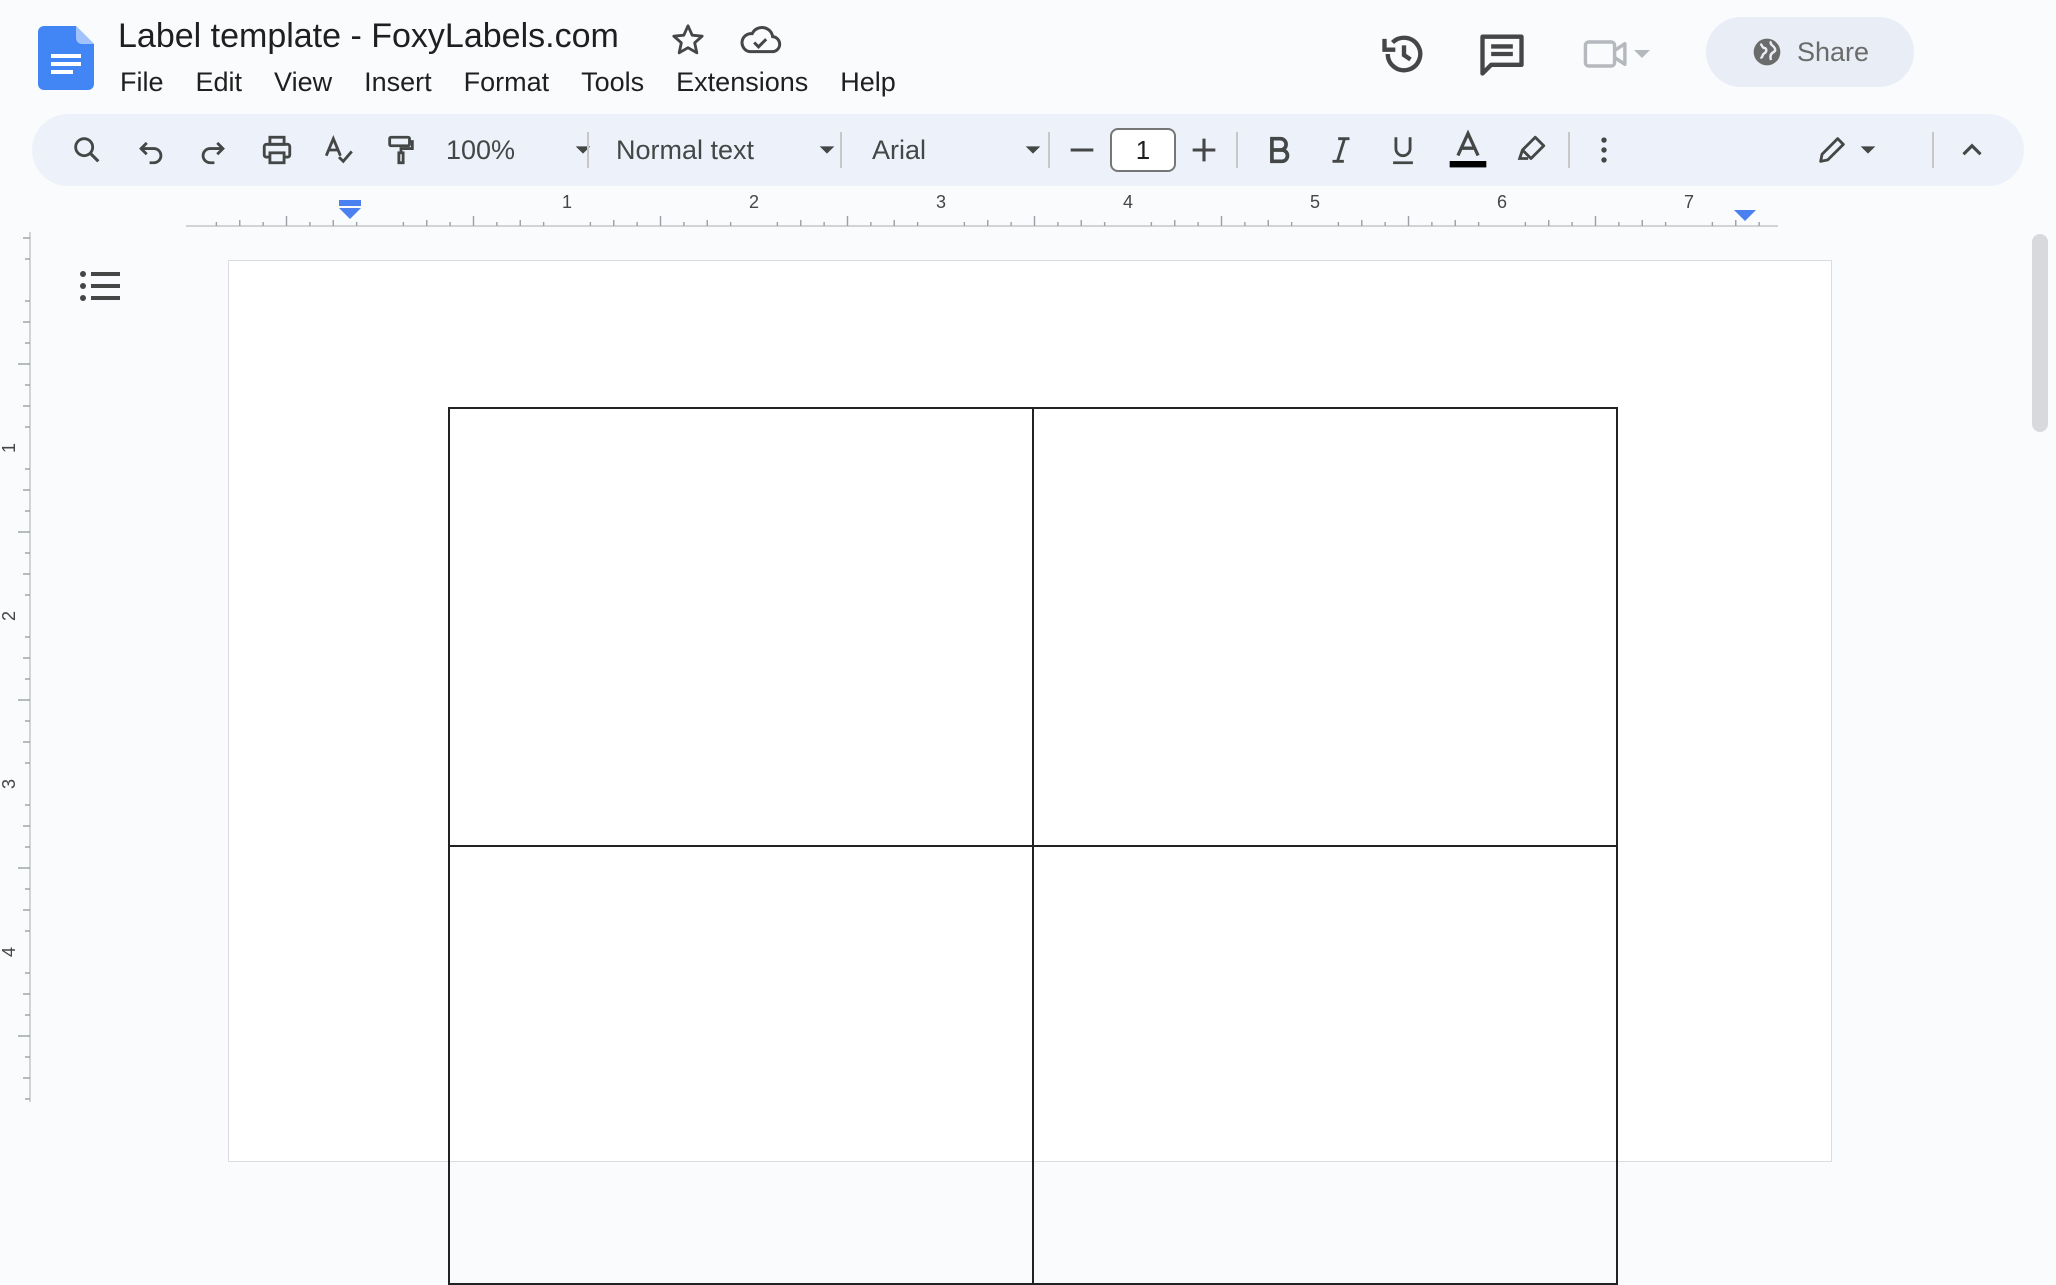  What do you see at coordinates (2040, 333) in the screenshot?
I see `vertical-scrollbar` at bounding box center [2040, 333].